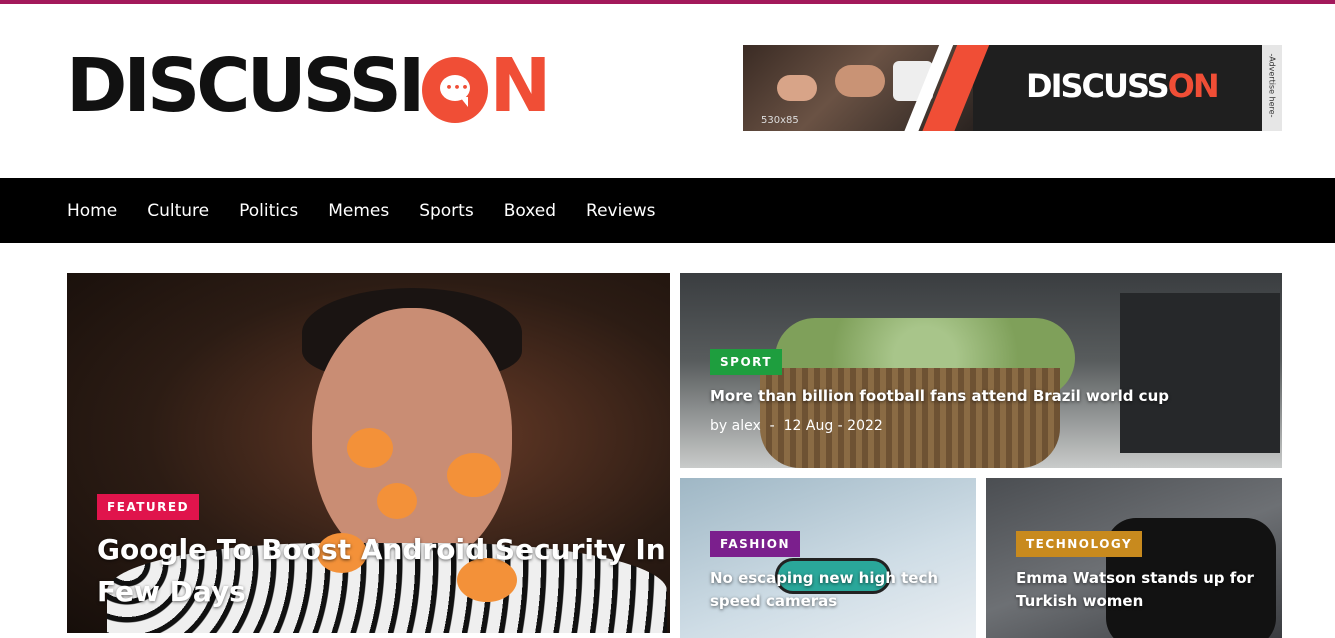 The height and width of the screenshot is (638, 1335). I want to click on post-date: 12 Aug - 2022, so click(833, 426).